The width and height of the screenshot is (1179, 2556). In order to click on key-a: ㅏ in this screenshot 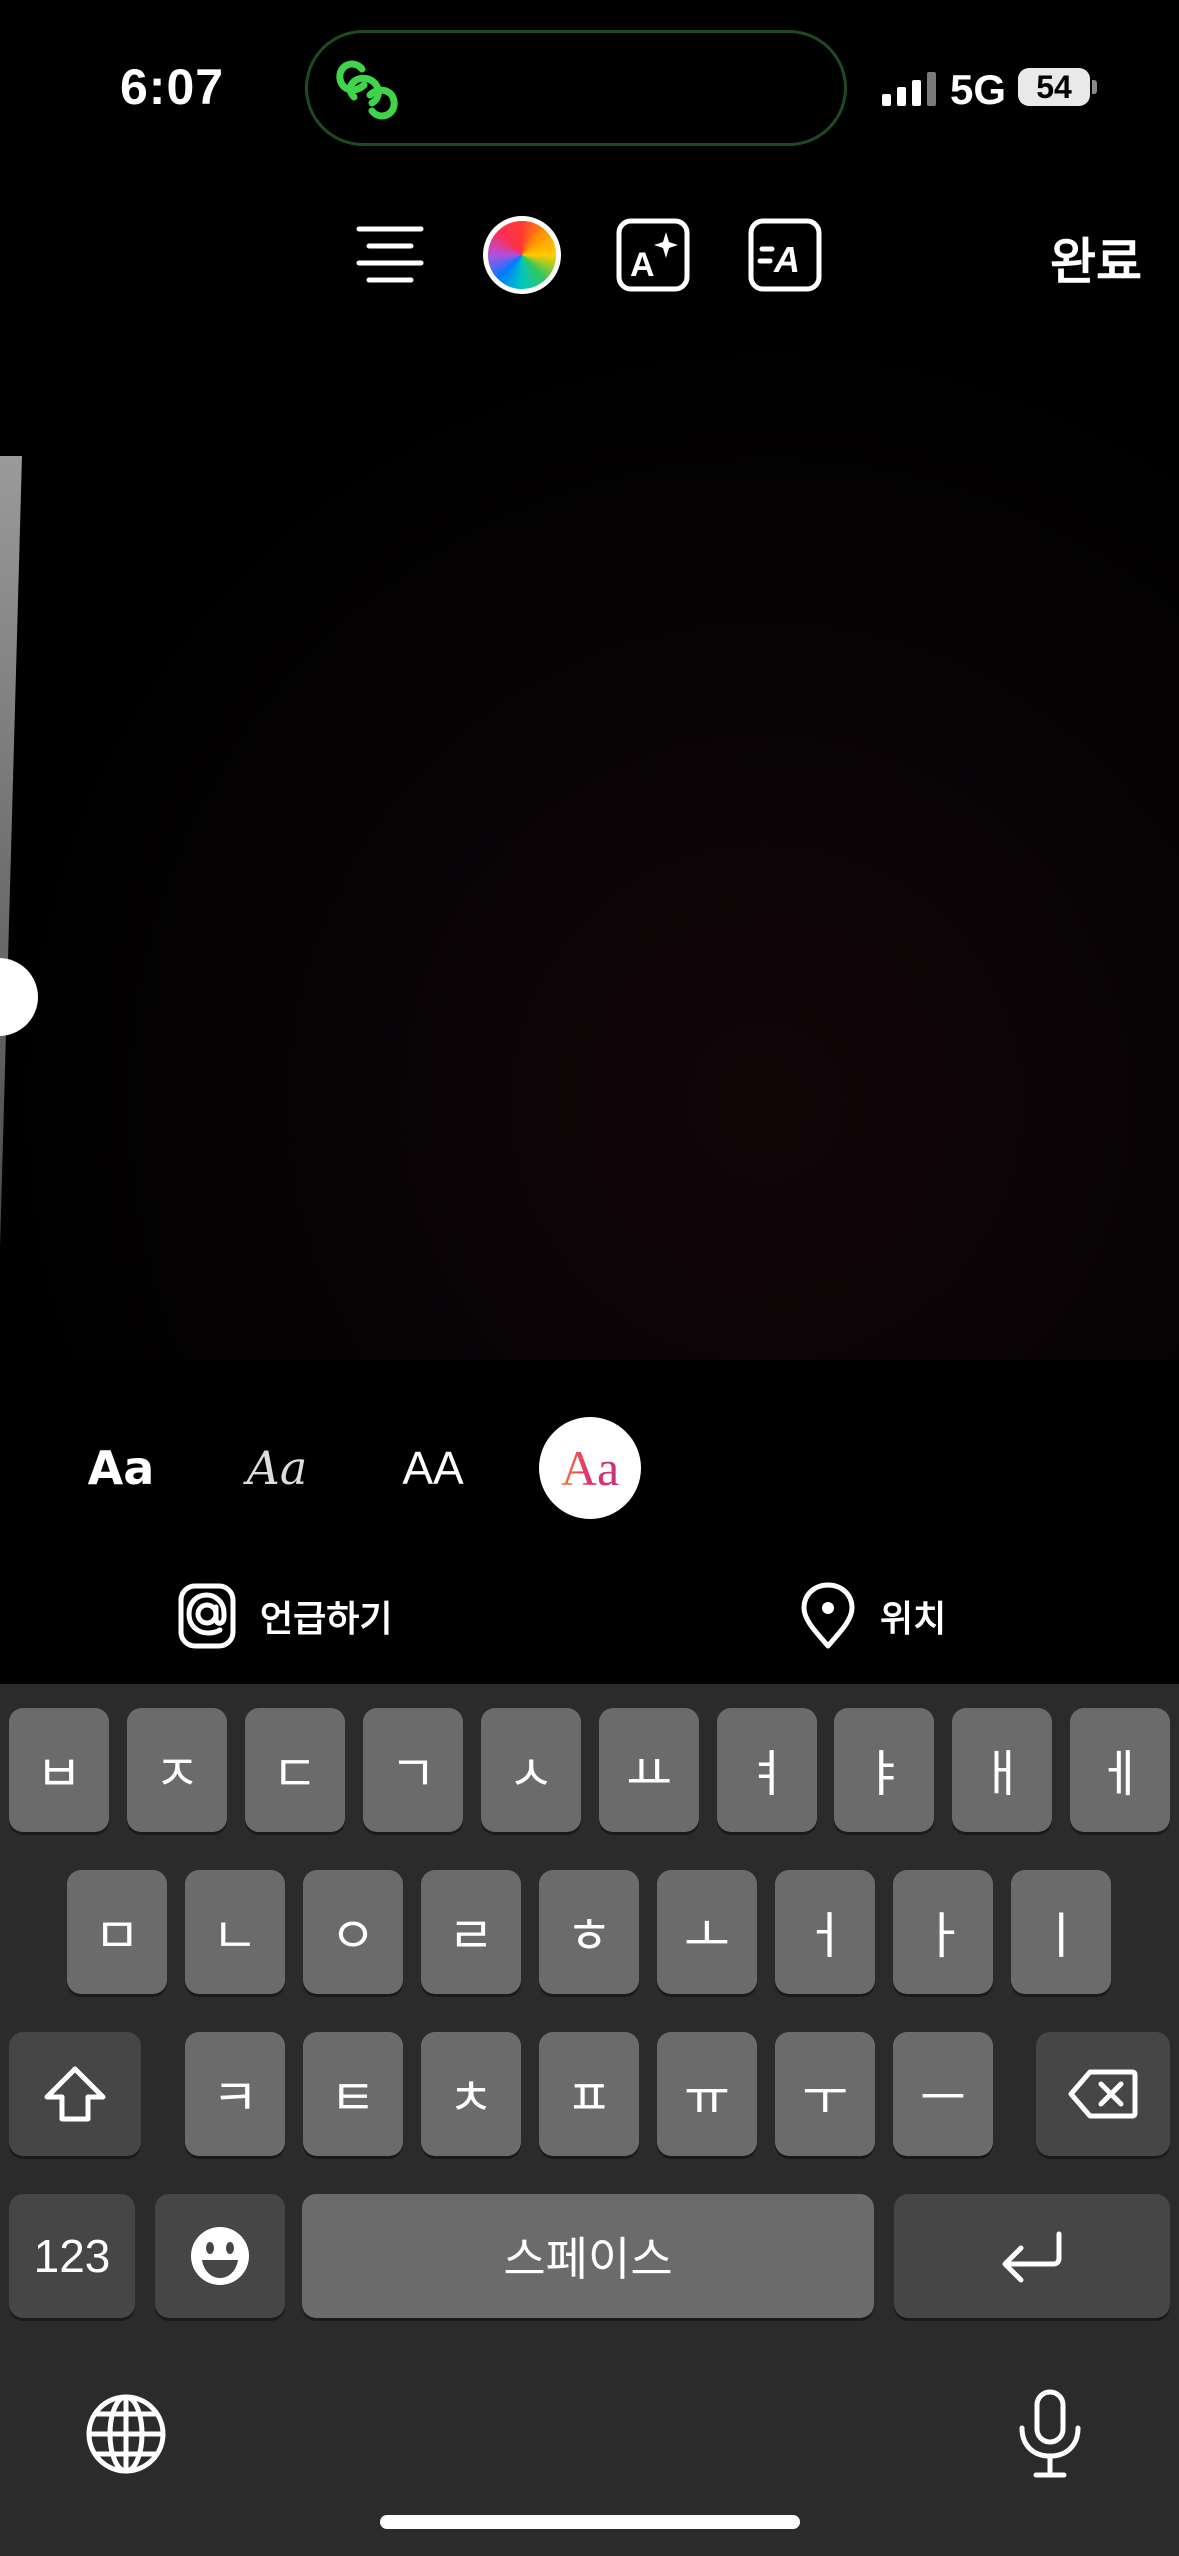, I will do `click(943, 1932)`.